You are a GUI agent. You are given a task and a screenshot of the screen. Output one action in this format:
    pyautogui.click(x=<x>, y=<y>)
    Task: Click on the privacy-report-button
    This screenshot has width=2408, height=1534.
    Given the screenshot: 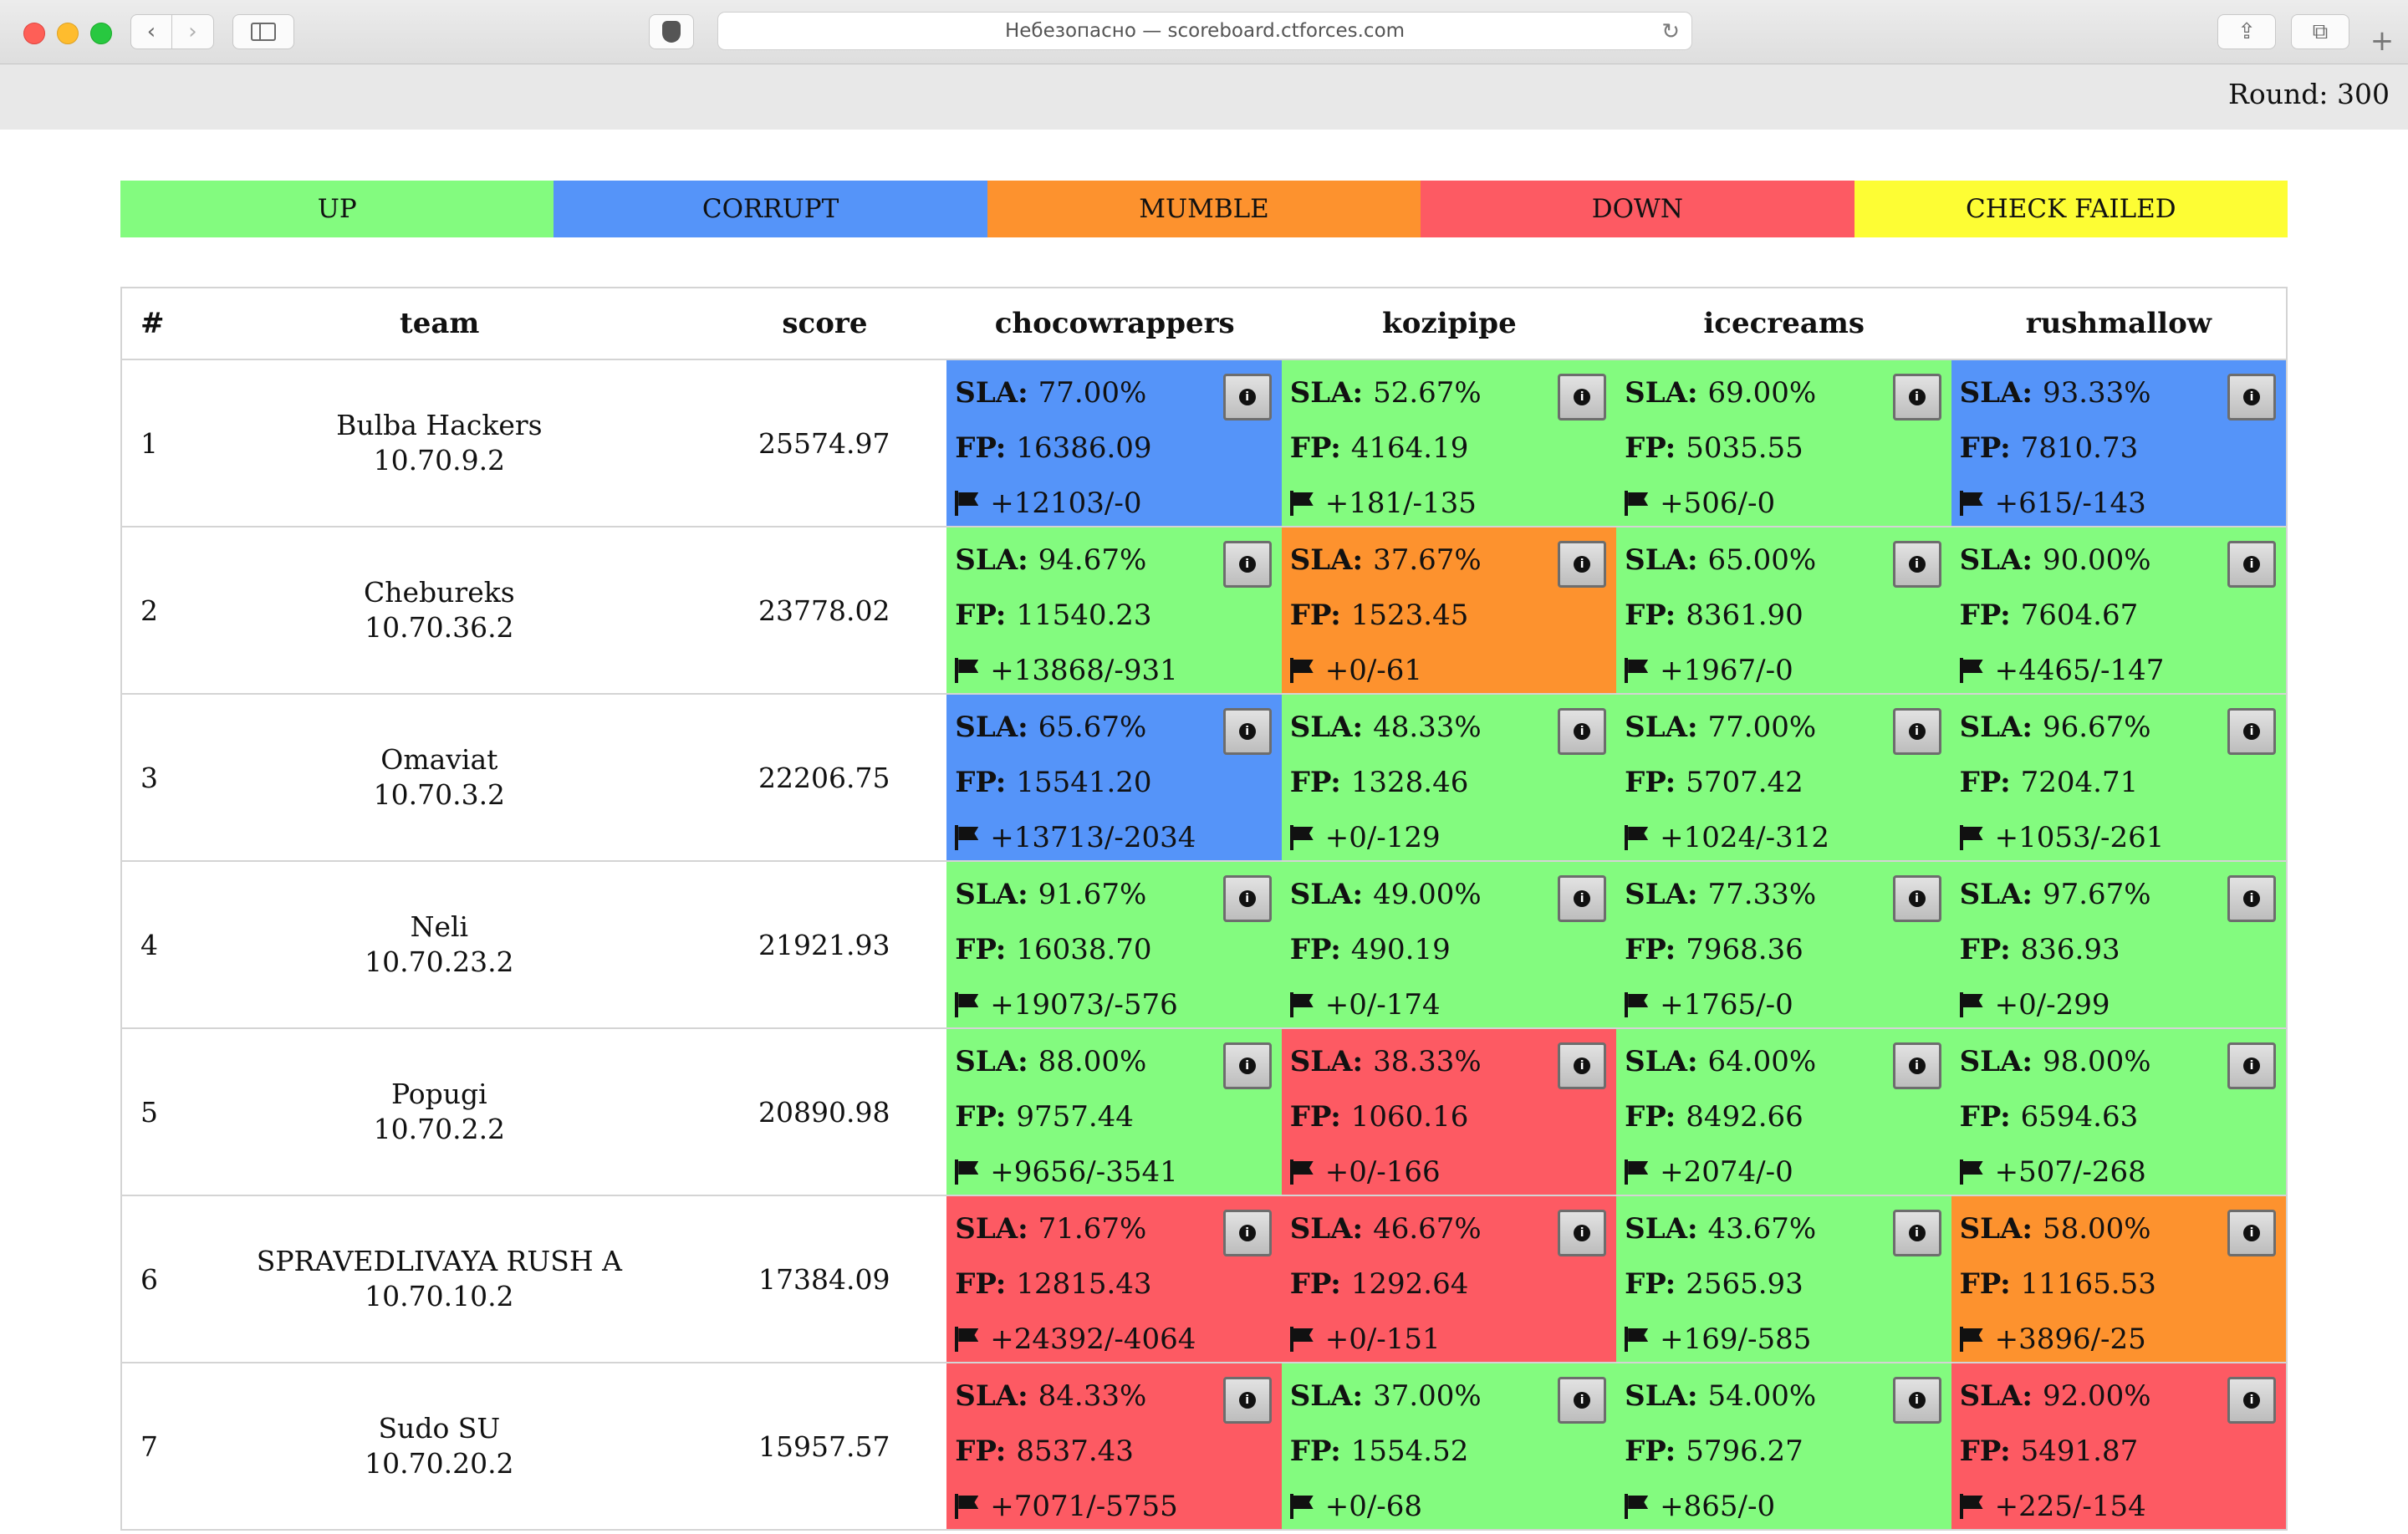 What is the action you would take?
    pyautogui.click(x=672, y=31)
    